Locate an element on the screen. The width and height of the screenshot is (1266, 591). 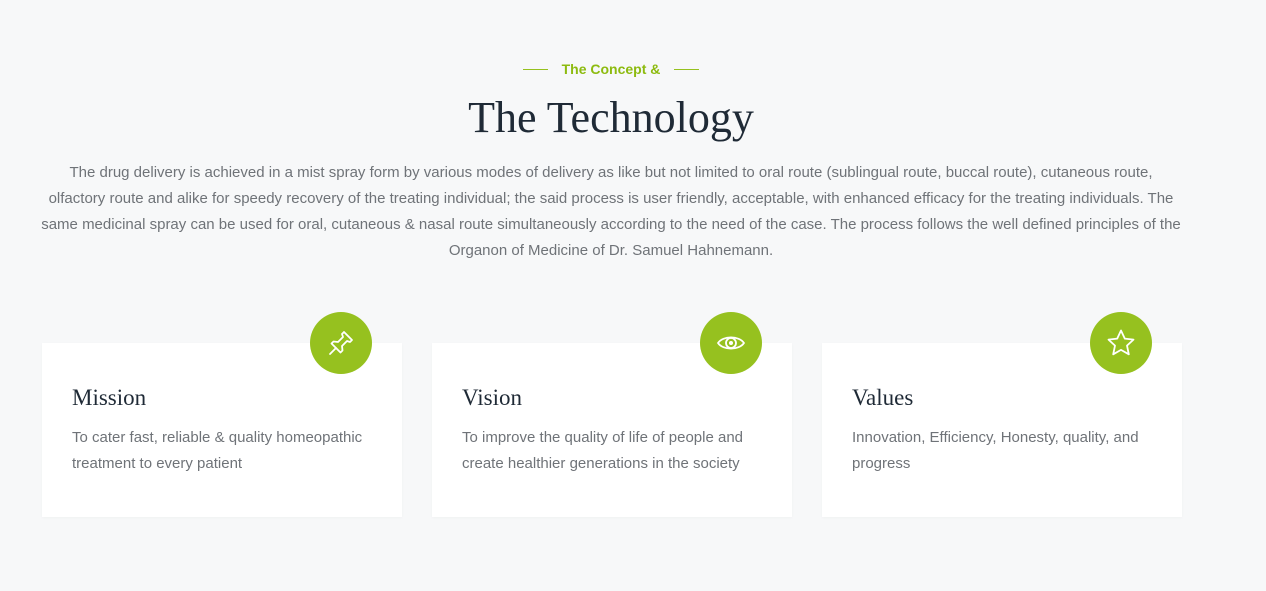
pin-icon is located at coordinates (341, 343).